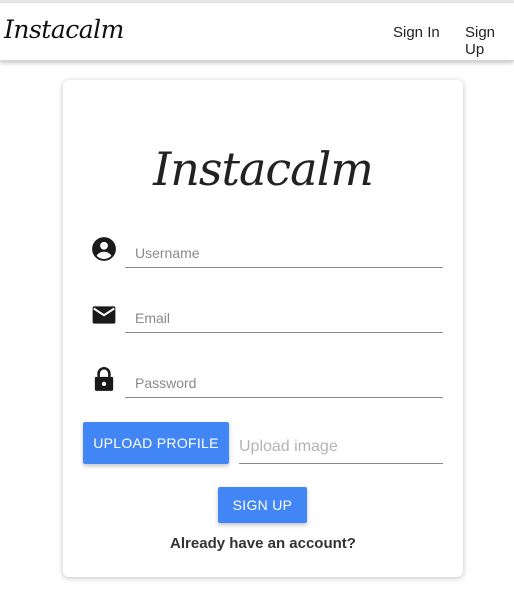 The image size is (514, 601). Describe the element at coordinates (257, 32) in the screenshot. I see `navbar: Instacalm Sign In Sign Up` at that location.